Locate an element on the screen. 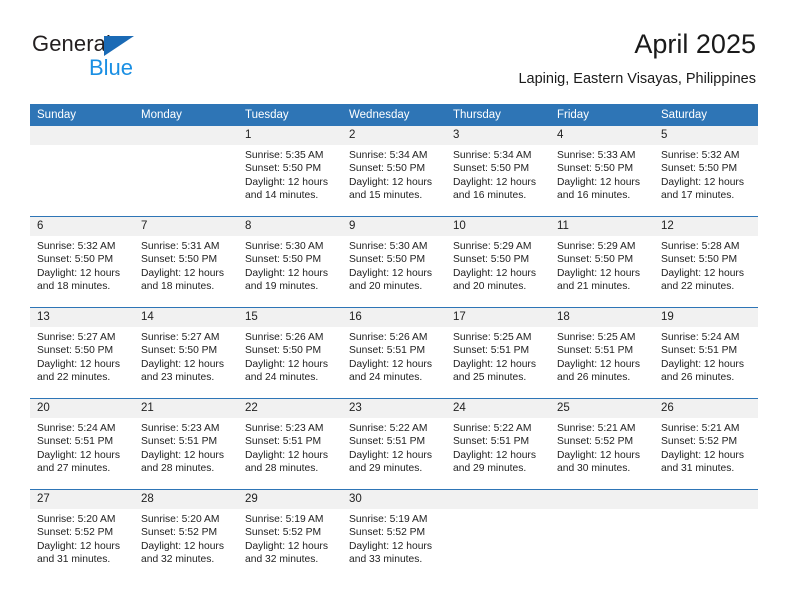 The height and width of the screenshot is (612, 792). sunrise-text: Sunrise: 5:26 AM is located at coordinates (388, 337).